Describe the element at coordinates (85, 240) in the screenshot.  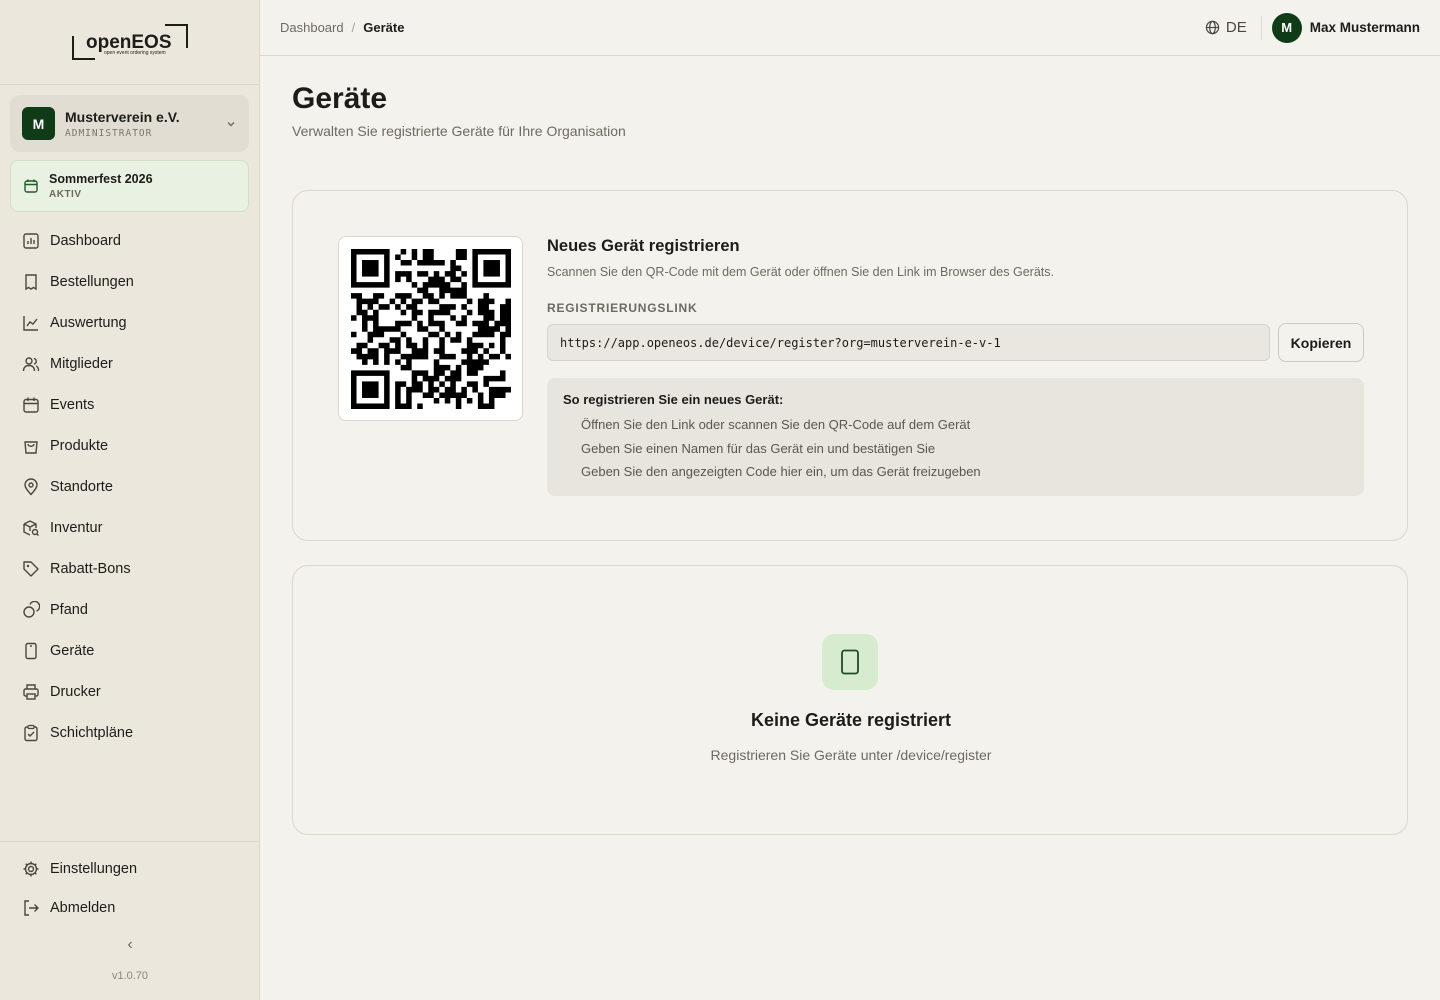
I see `sidebar-item-label: Dashboard` at that location.